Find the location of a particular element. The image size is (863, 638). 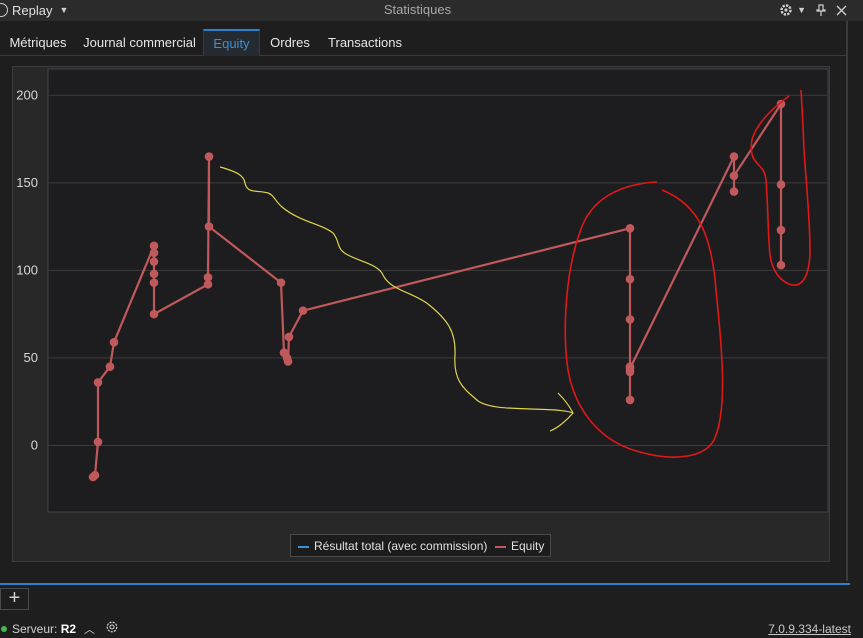

server-indicator: Serveur: R2 is located at coordinates (44, 629).